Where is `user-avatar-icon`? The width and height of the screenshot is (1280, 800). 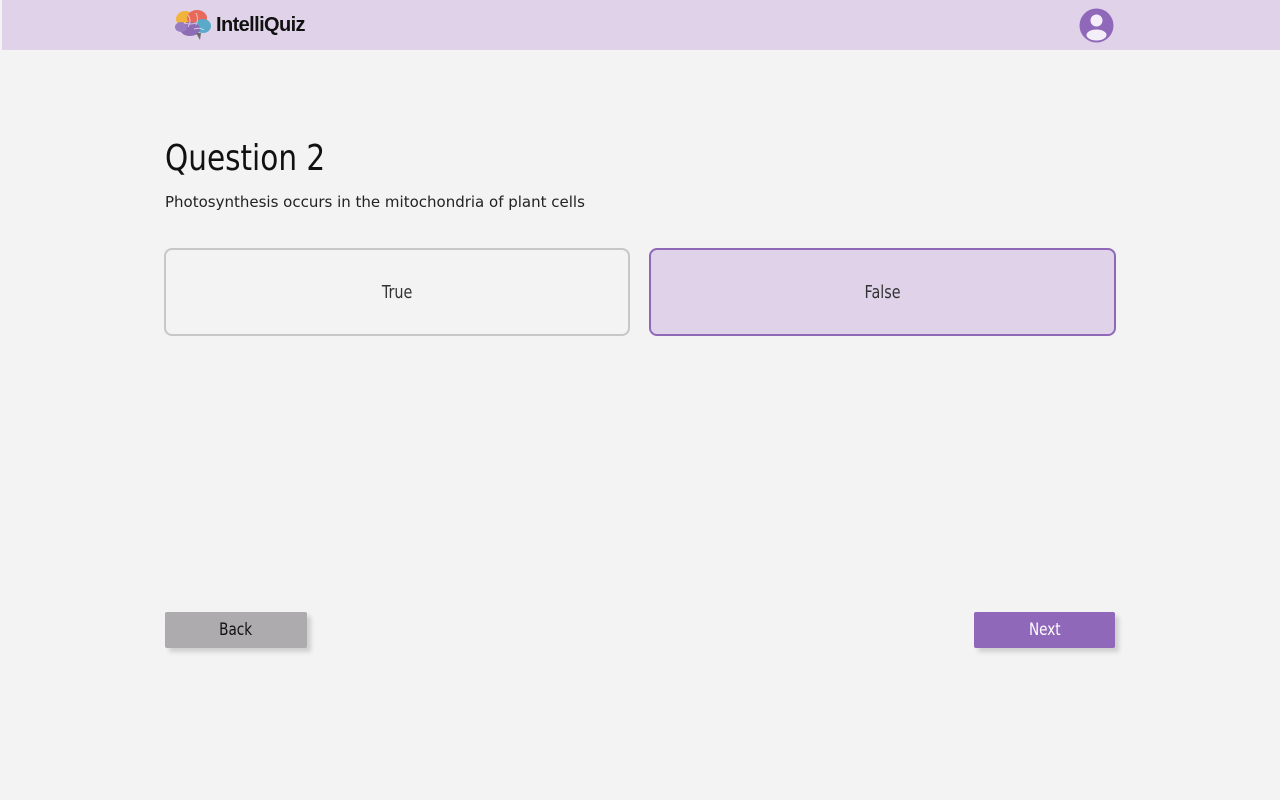 user-avatar-icon is located at coordinates (1096, 25).